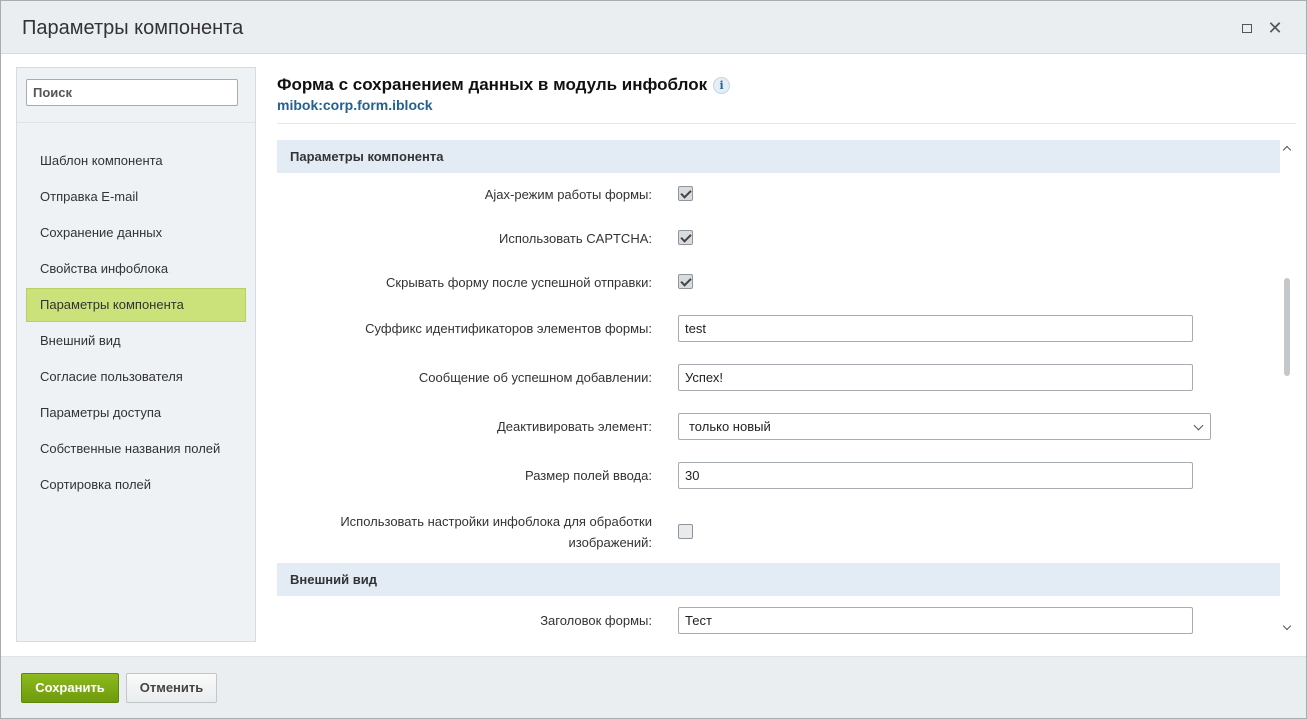 This screenshot has height=719, width=1307. I want to click on save-button: Сохранить, so click(70, 688).